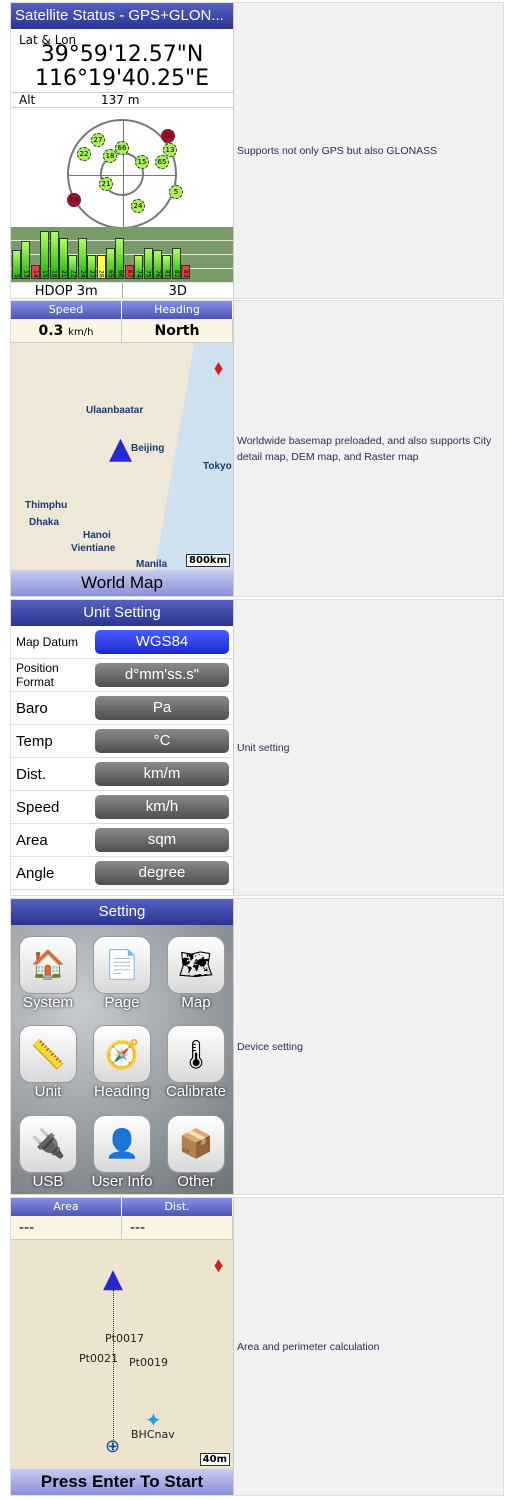 This screenshot has width=513, height=1500. Describe the element at coordinates (101, 267) in the screenshot. I see `signal-bar: 28` at that location.